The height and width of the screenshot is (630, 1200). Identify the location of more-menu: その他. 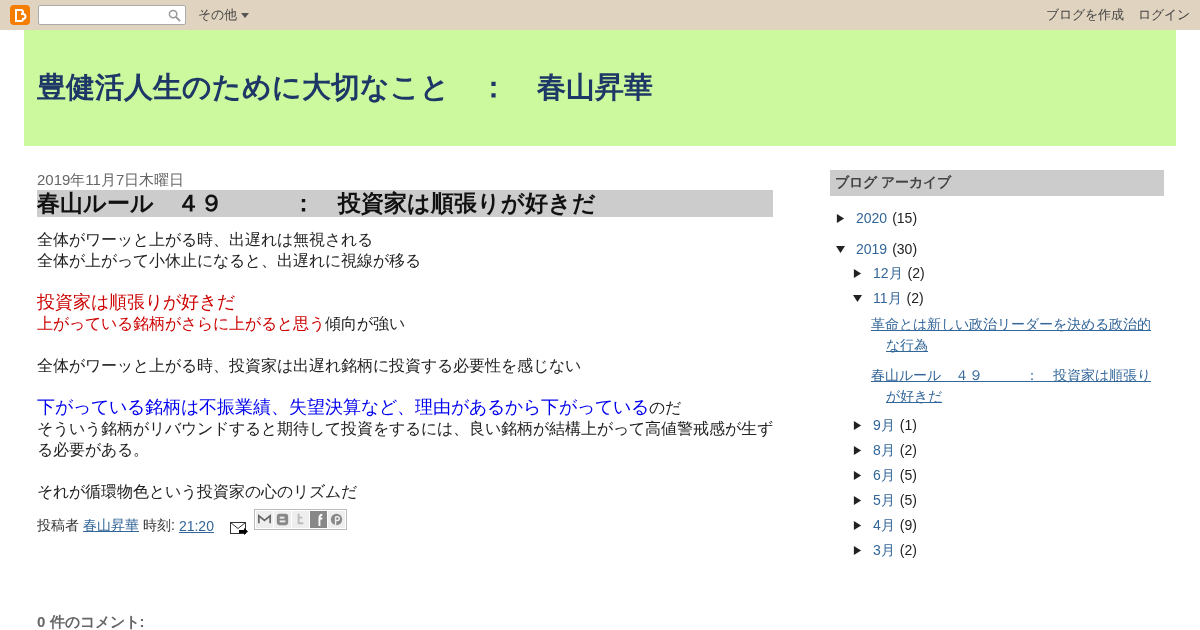
(223, 15).